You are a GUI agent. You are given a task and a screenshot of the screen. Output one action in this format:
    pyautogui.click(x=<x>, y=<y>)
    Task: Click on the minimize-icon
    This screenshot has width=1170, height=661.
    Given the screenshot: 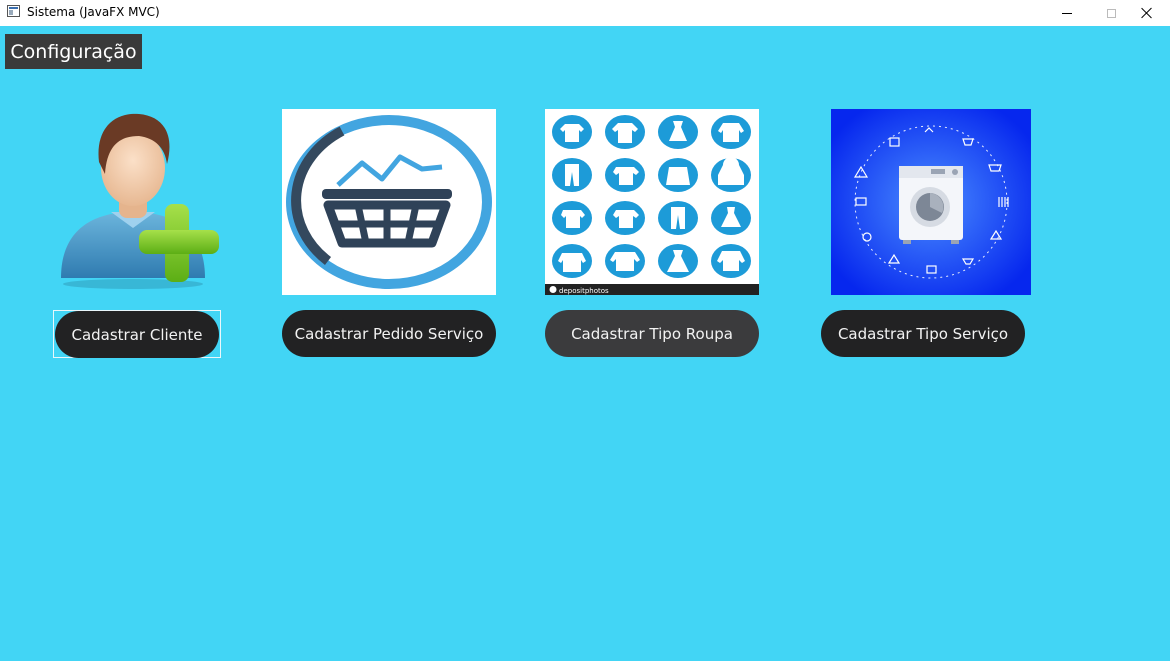 What is the action you would take?
    pyautogui.click(x=1067, y=13)
    